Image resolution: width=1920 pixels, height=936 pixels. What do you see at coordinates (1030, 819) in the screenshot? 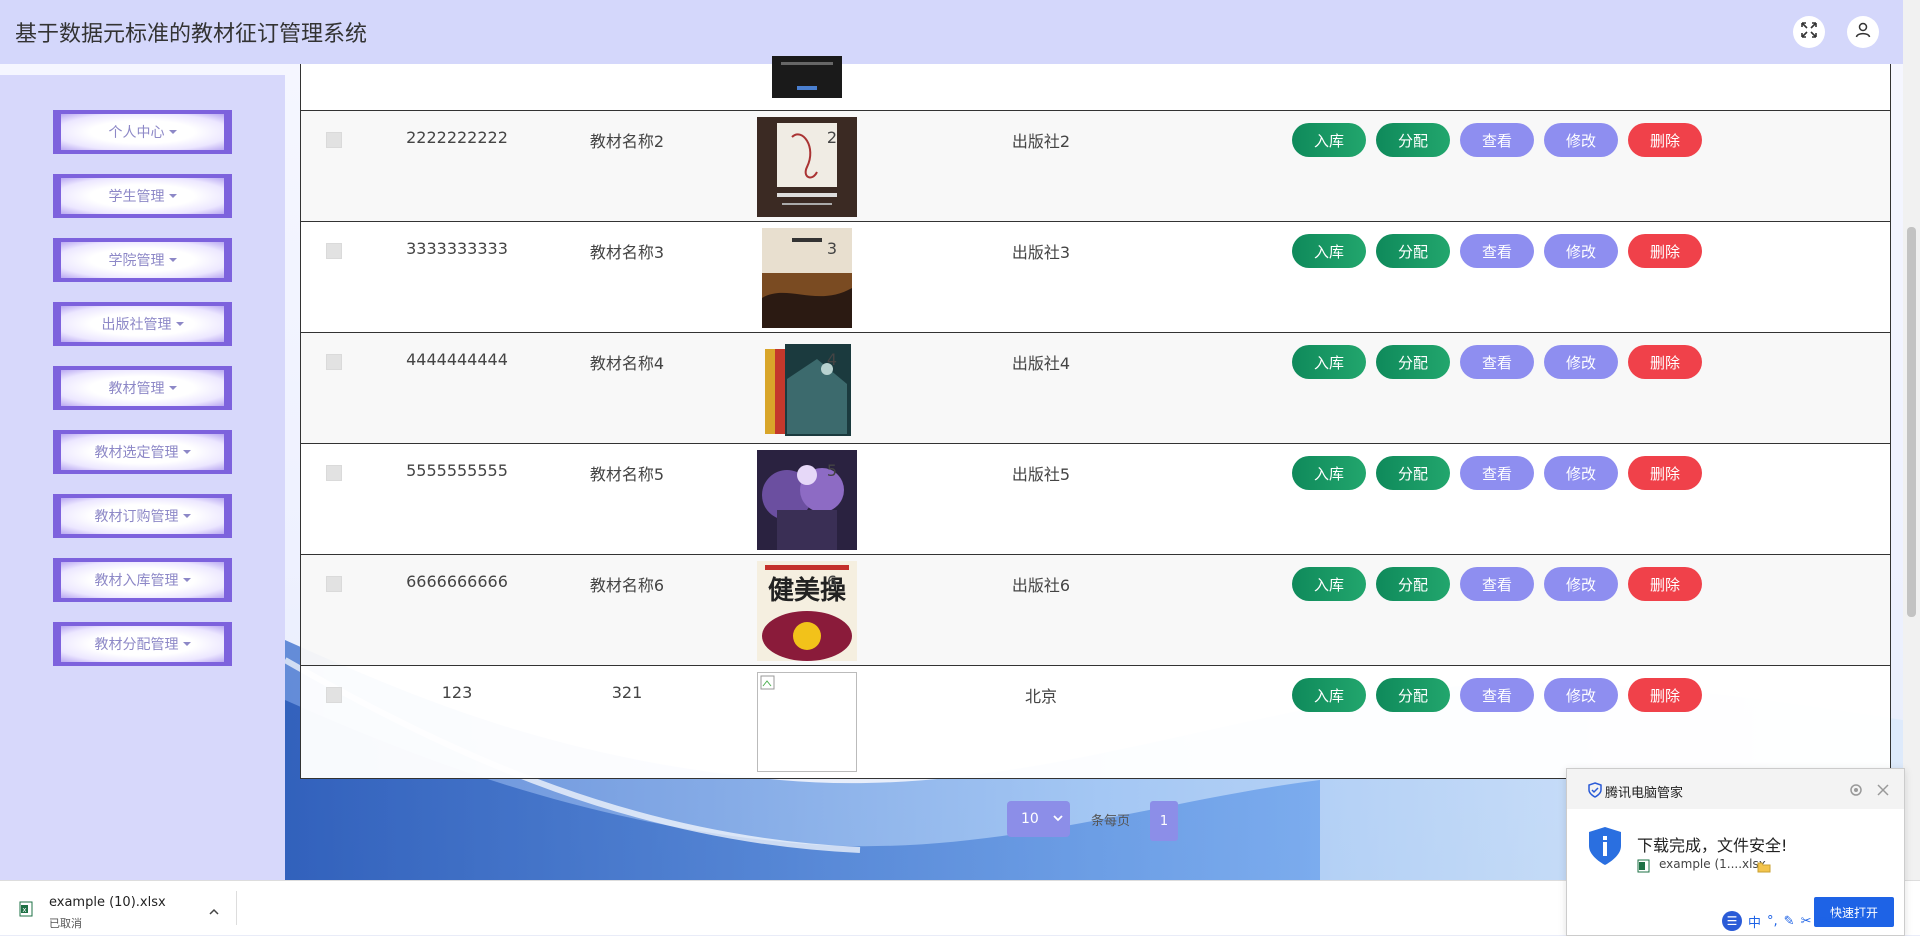
I see `page-size-value: 10` at bounding box center [1030, 819].